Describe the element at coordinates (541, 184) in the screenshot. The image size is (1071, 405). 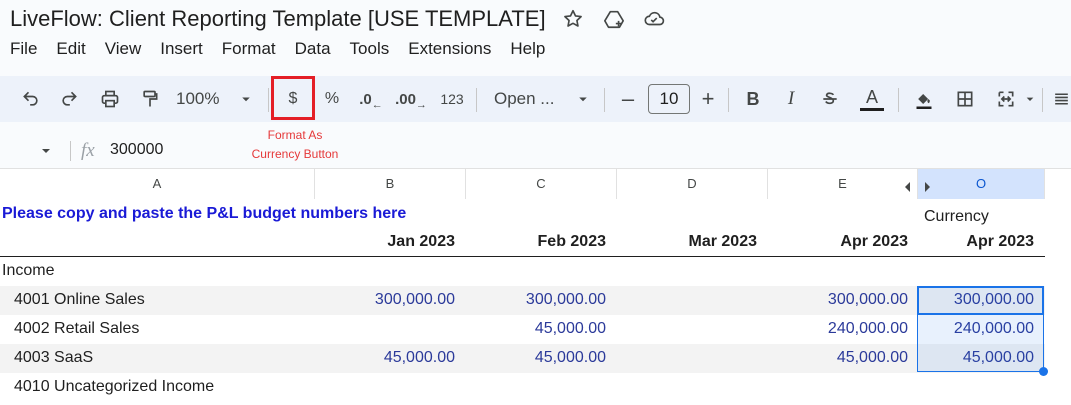
I see `column-header-c: C` at that location.